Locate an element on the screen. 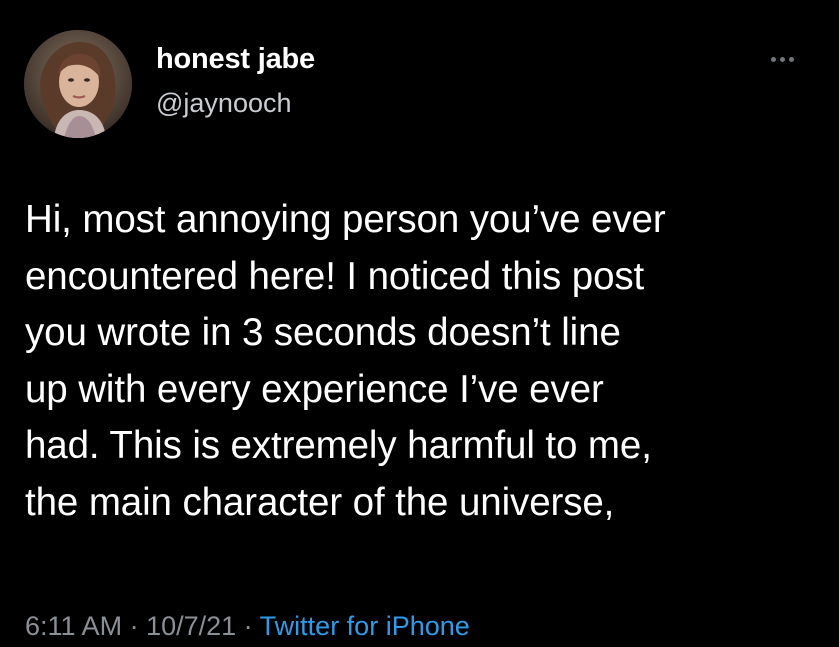  author-handle: @jaynooch is located at coordinates (224, 103).